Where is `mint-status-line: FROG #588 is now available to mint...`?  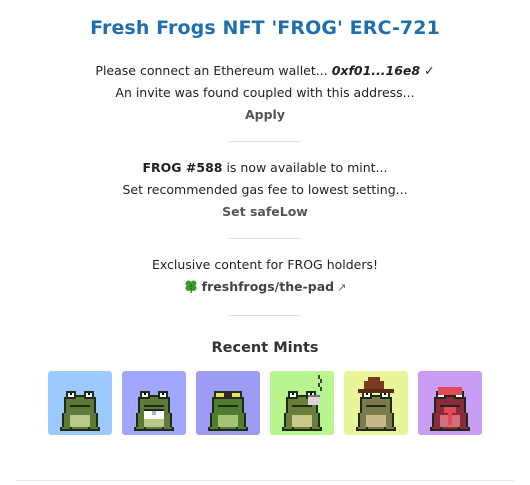 mint-status-line: FROG #588 is now available to mint... is located at coordinates (265, 168).